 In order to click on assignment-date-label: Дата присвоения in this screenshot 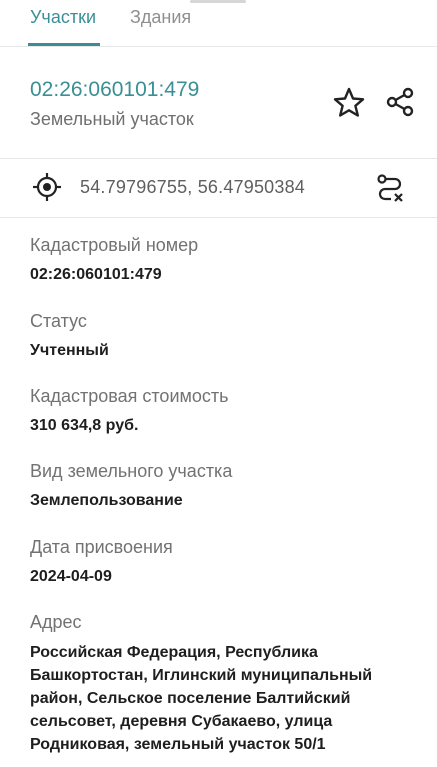, I will do `click(101, 547)`.